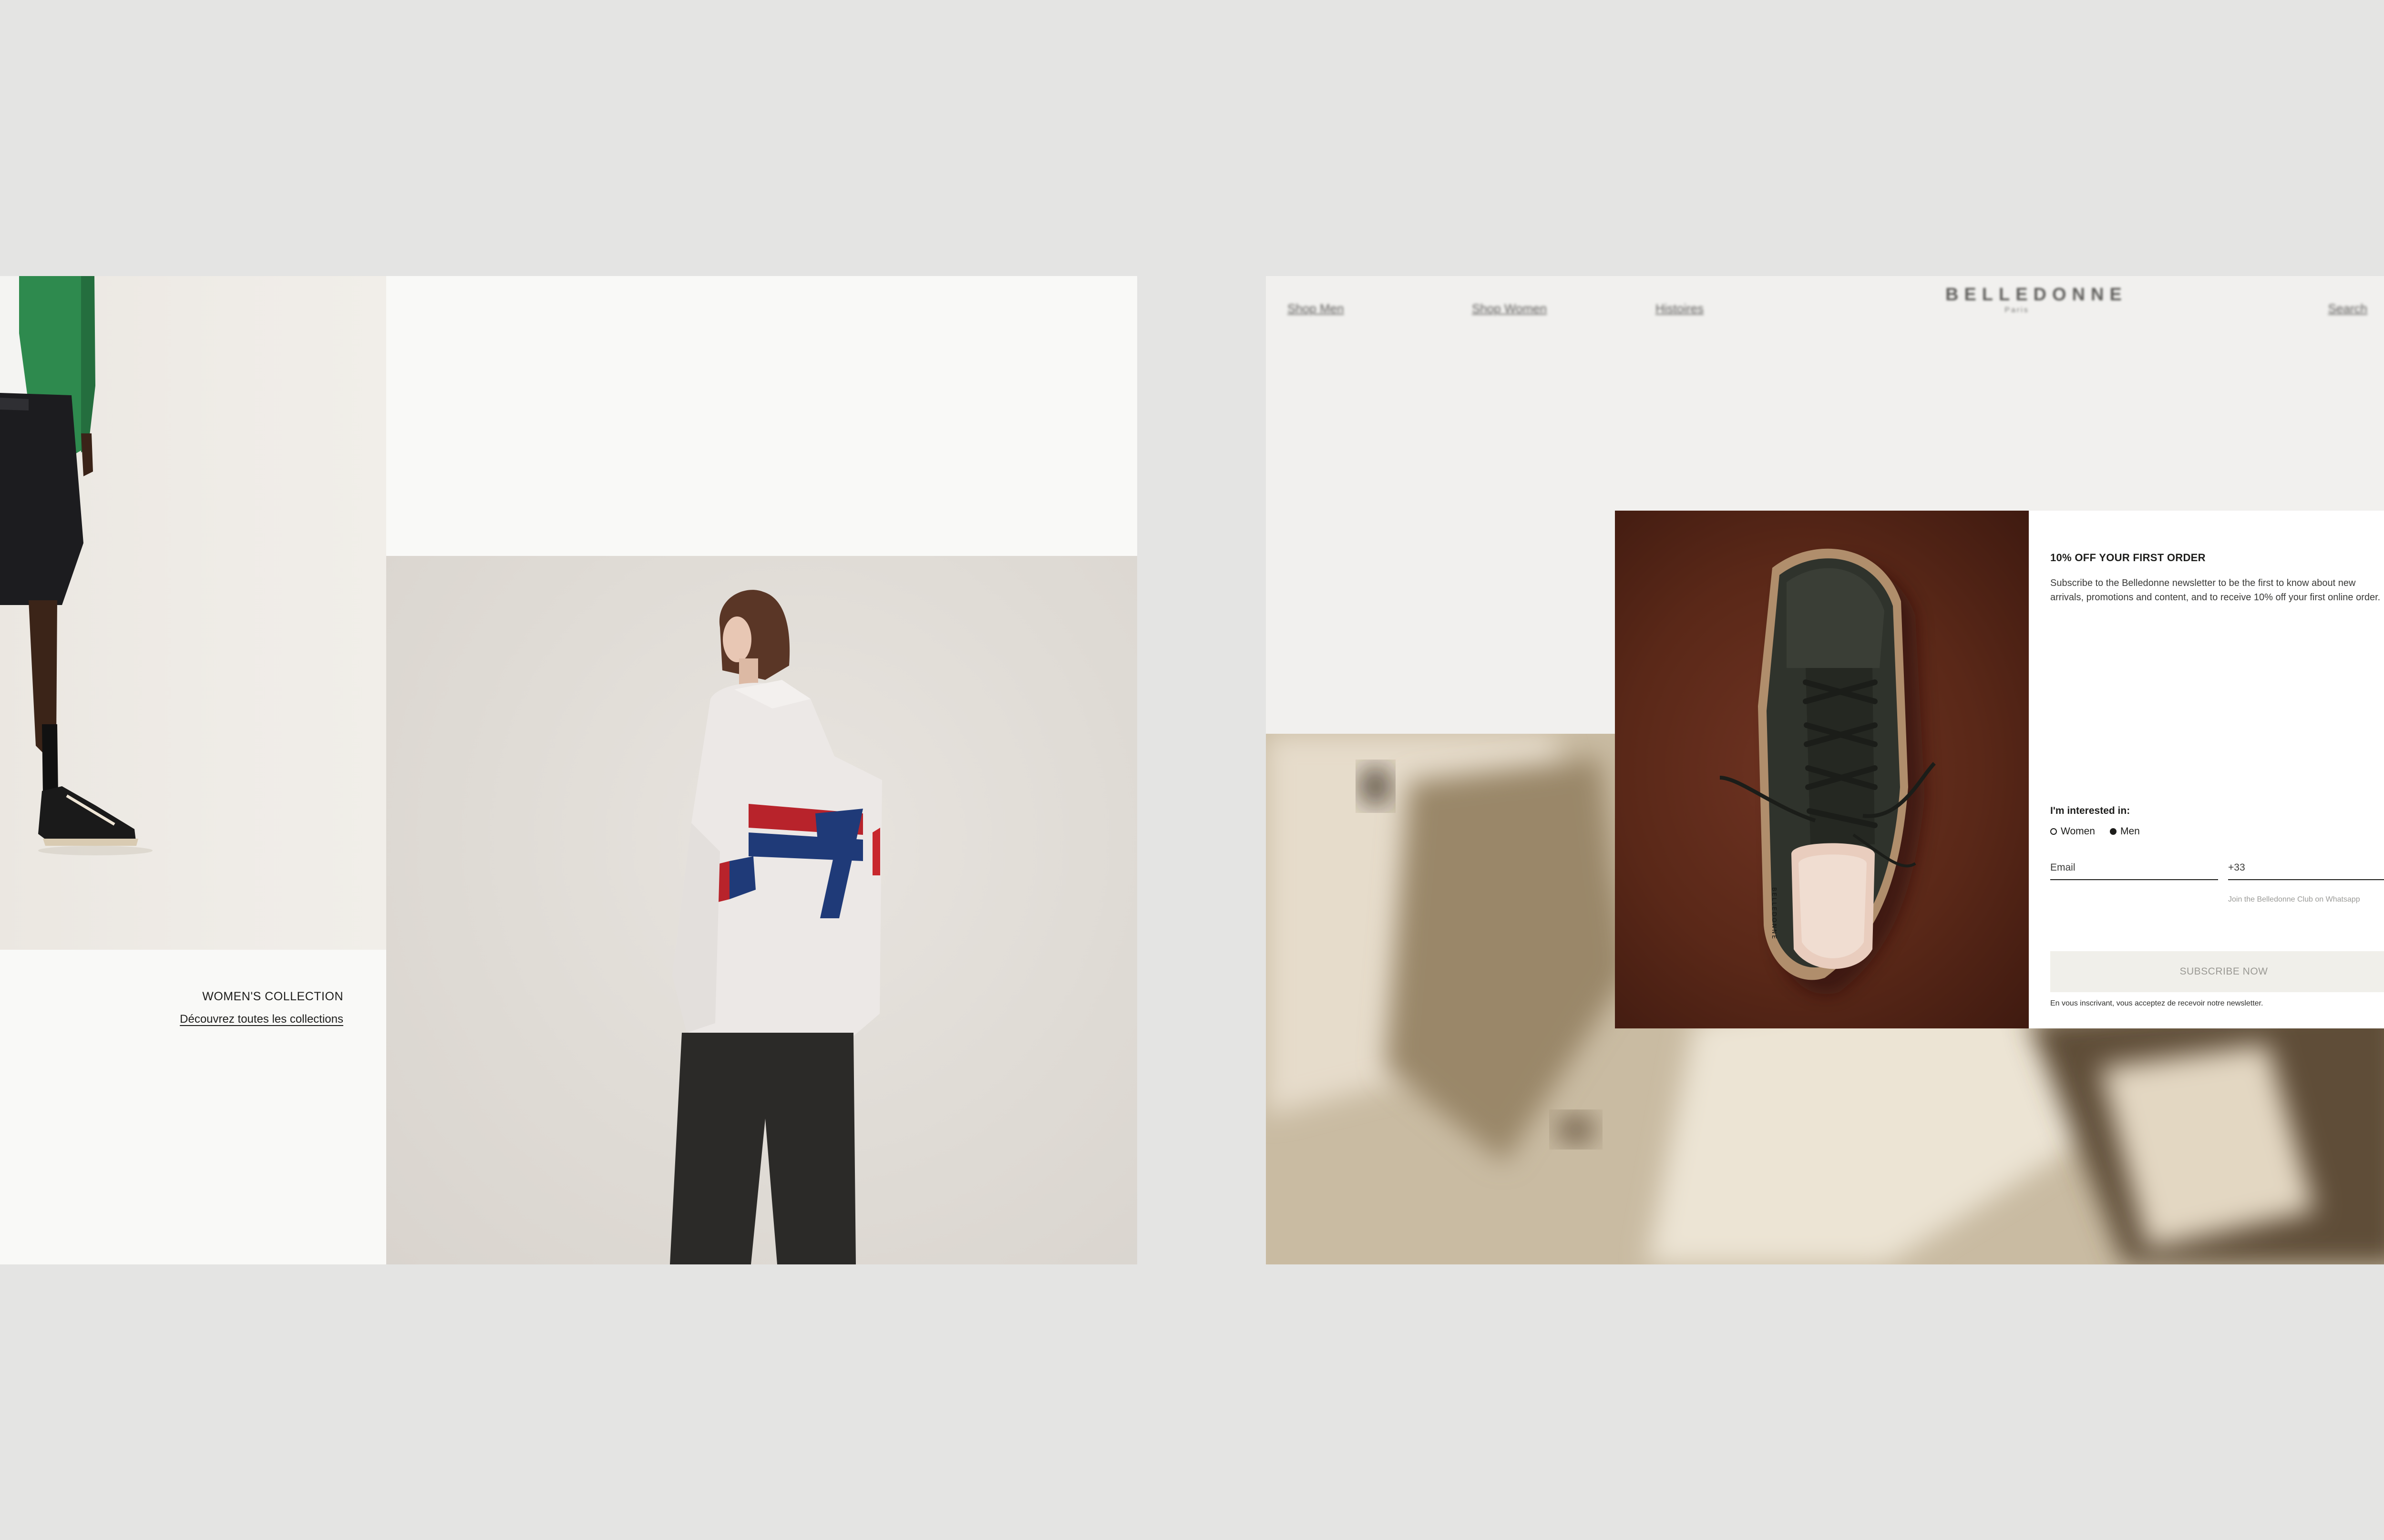 The image size is (2384, 1540). Describe the element at coordinates (1510, 308) in the screenshot. I see `nav-shop-women: Shop Women` at that location.